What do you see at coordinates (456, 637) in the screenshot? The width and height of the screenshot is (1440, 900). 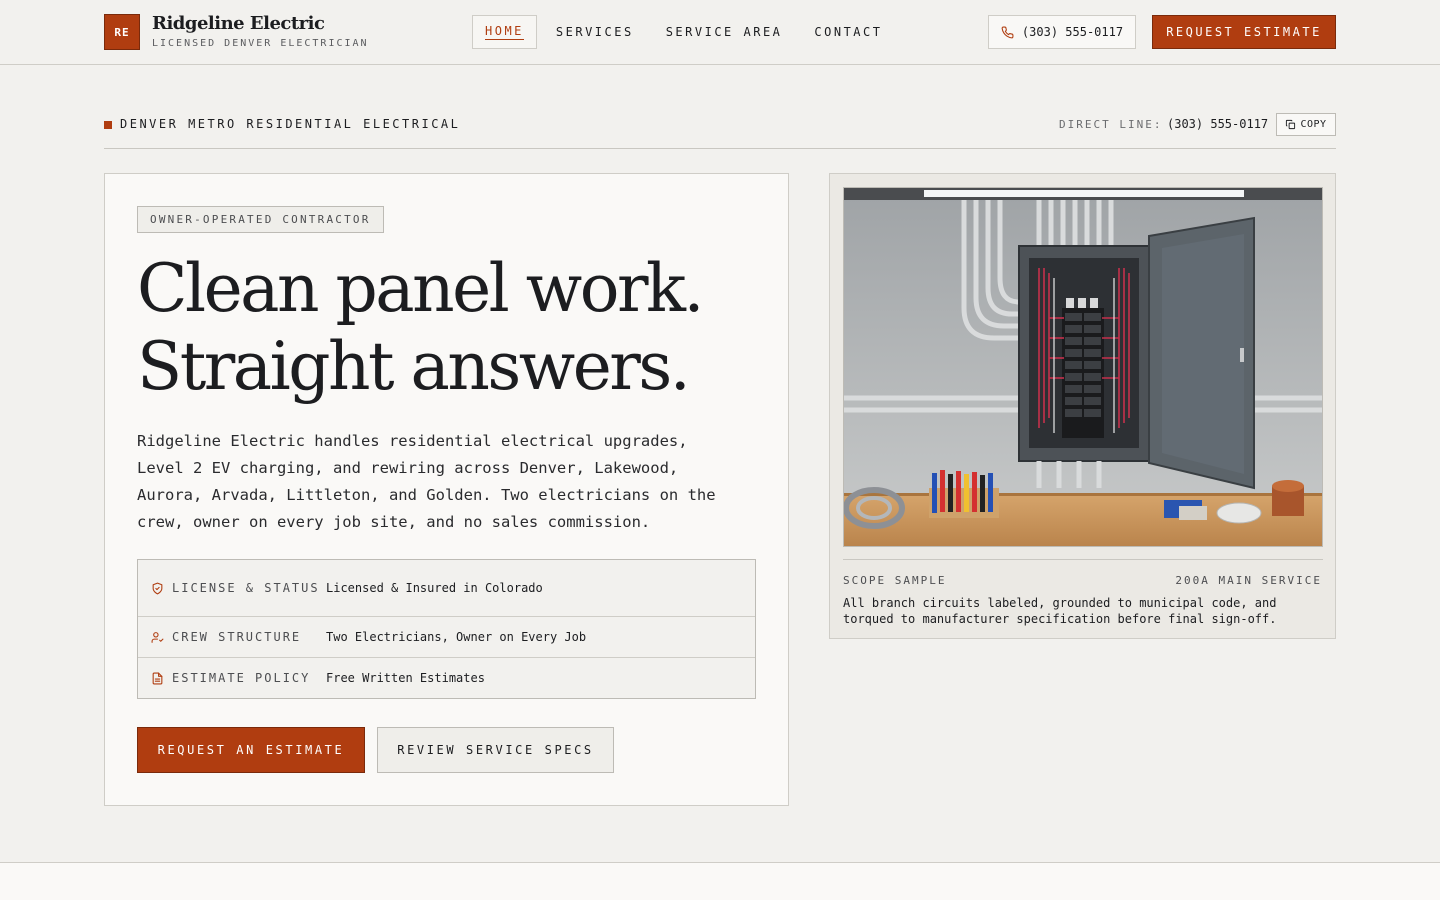 I see `spec-value: Two Electricians, Owner on Every Job` at bounding box center [456, 637].